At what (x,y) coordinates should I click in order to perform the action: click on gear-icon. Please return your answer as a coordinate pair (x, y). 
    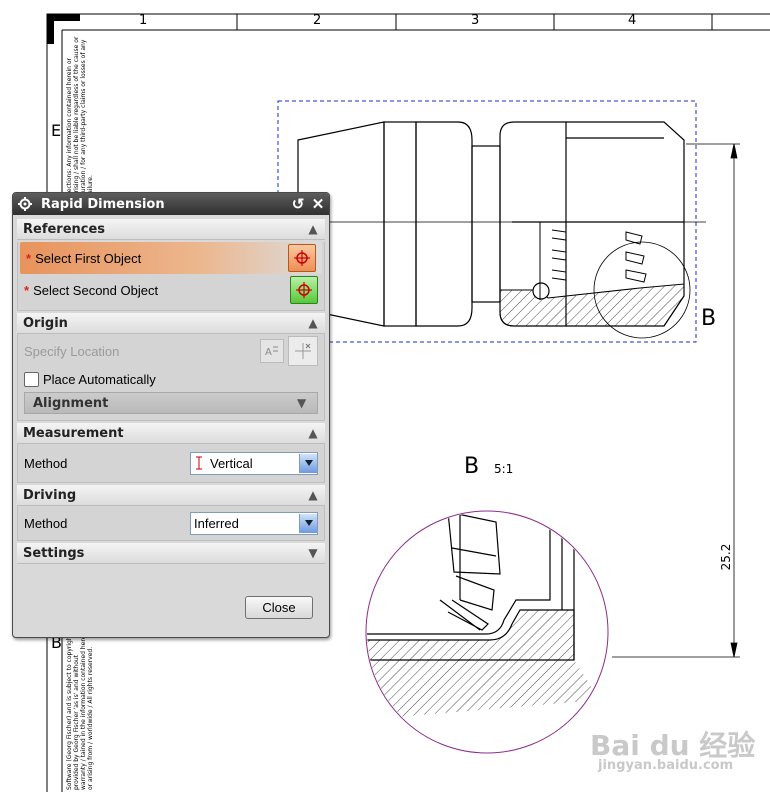
    Looking at the image, I should click on (25, 204).